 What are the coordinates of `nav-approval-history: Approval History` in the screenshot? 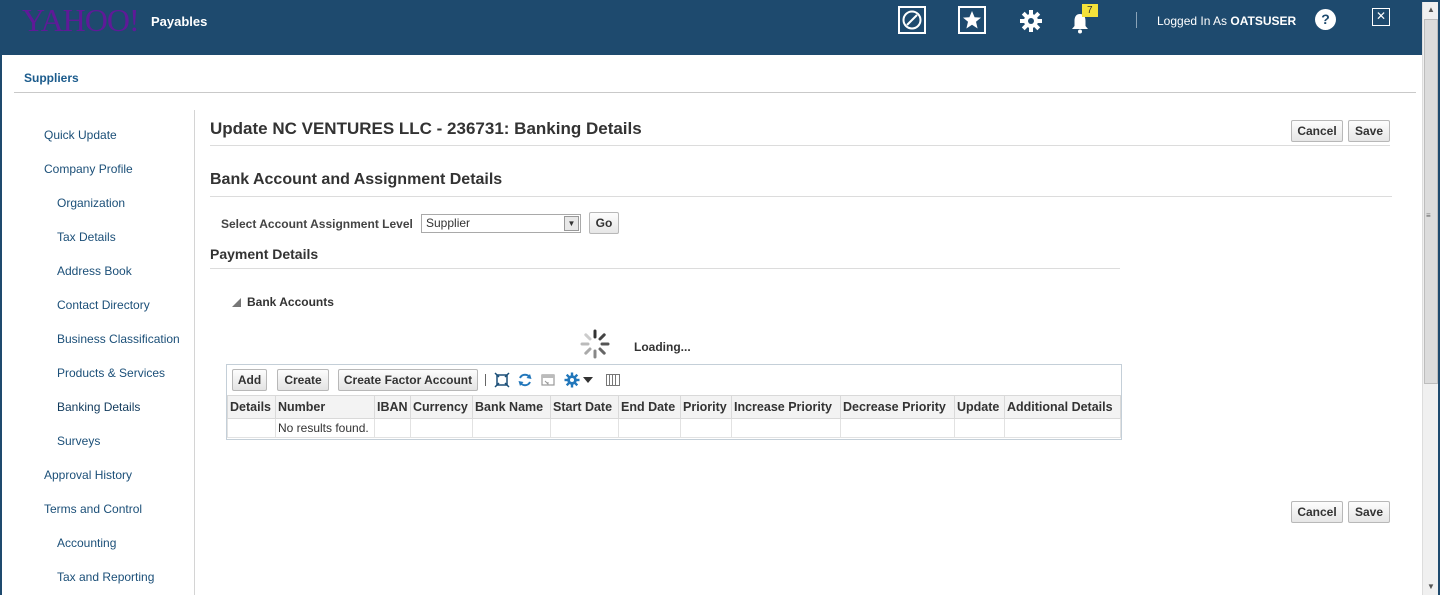 It's located at (88, 475).